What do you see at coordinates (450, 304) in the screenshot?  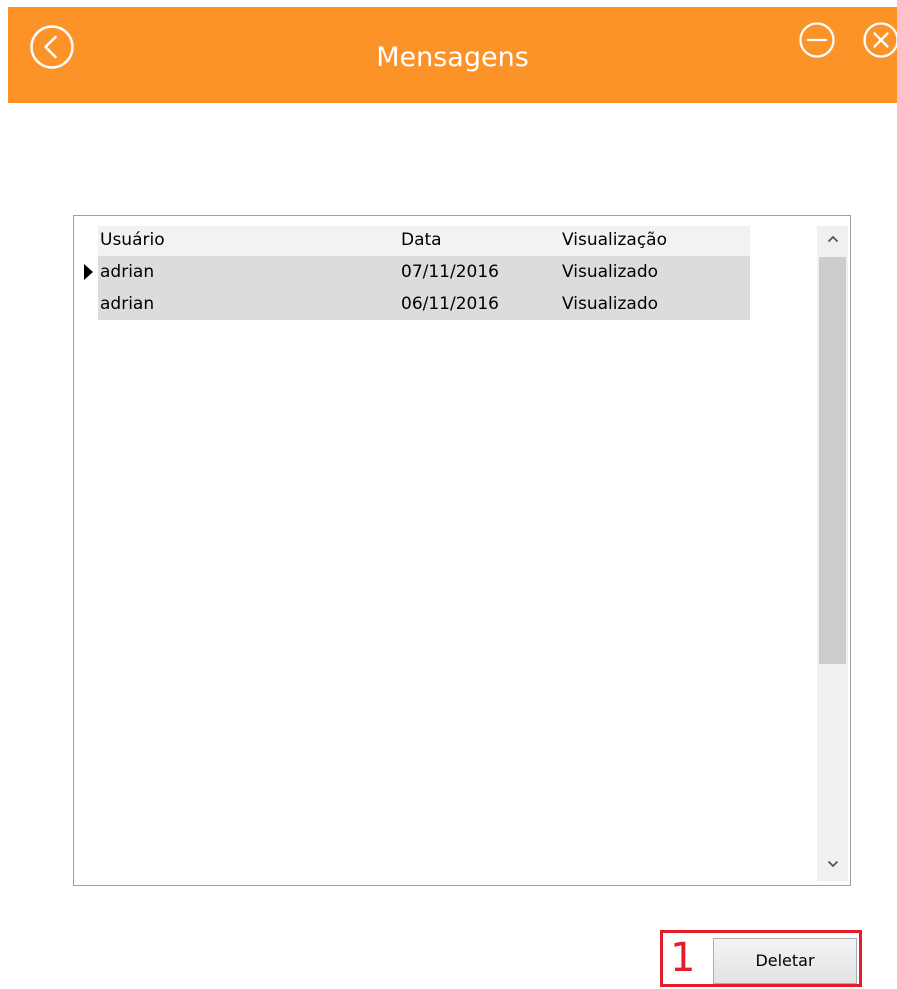 I see `cell-data: 06/11/2016` at bounding box center [450, 304].